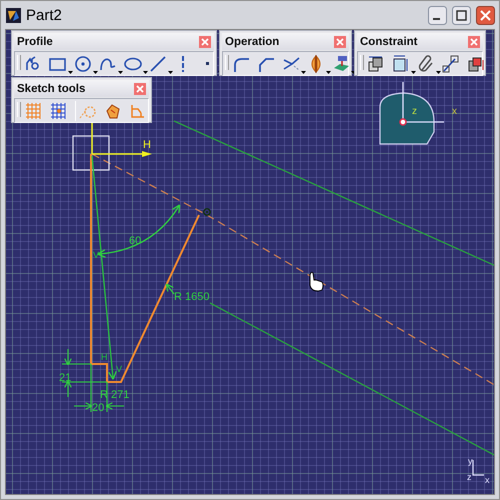 This screenshot has height=500, width=500. I want to click on triad-axis-label: x, so click(487, 480).